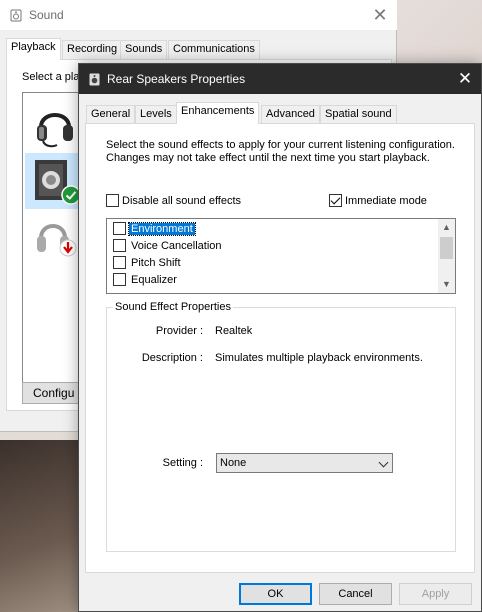  I want to click on cancel-button: Cancel, so click(355, 594).